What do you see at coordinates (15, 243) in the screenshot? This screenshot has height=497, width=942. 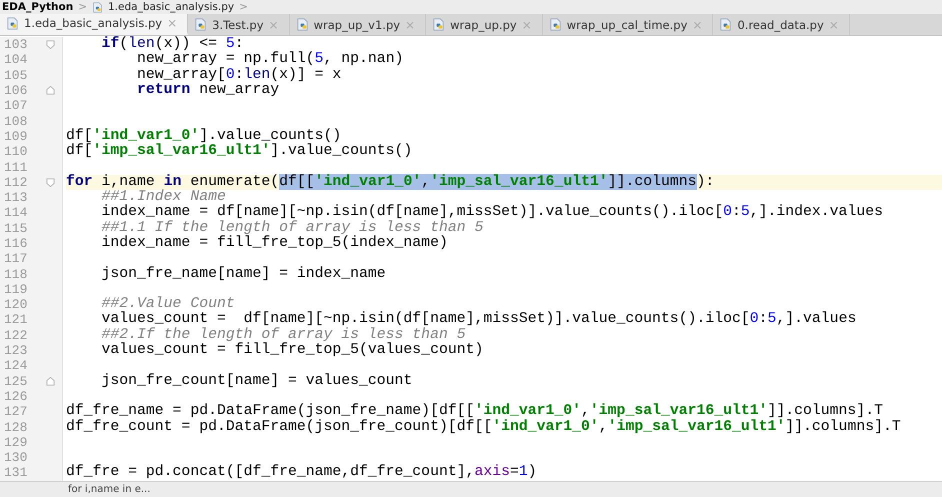 I see `line-number: 116` at bounding box center [15, 243].